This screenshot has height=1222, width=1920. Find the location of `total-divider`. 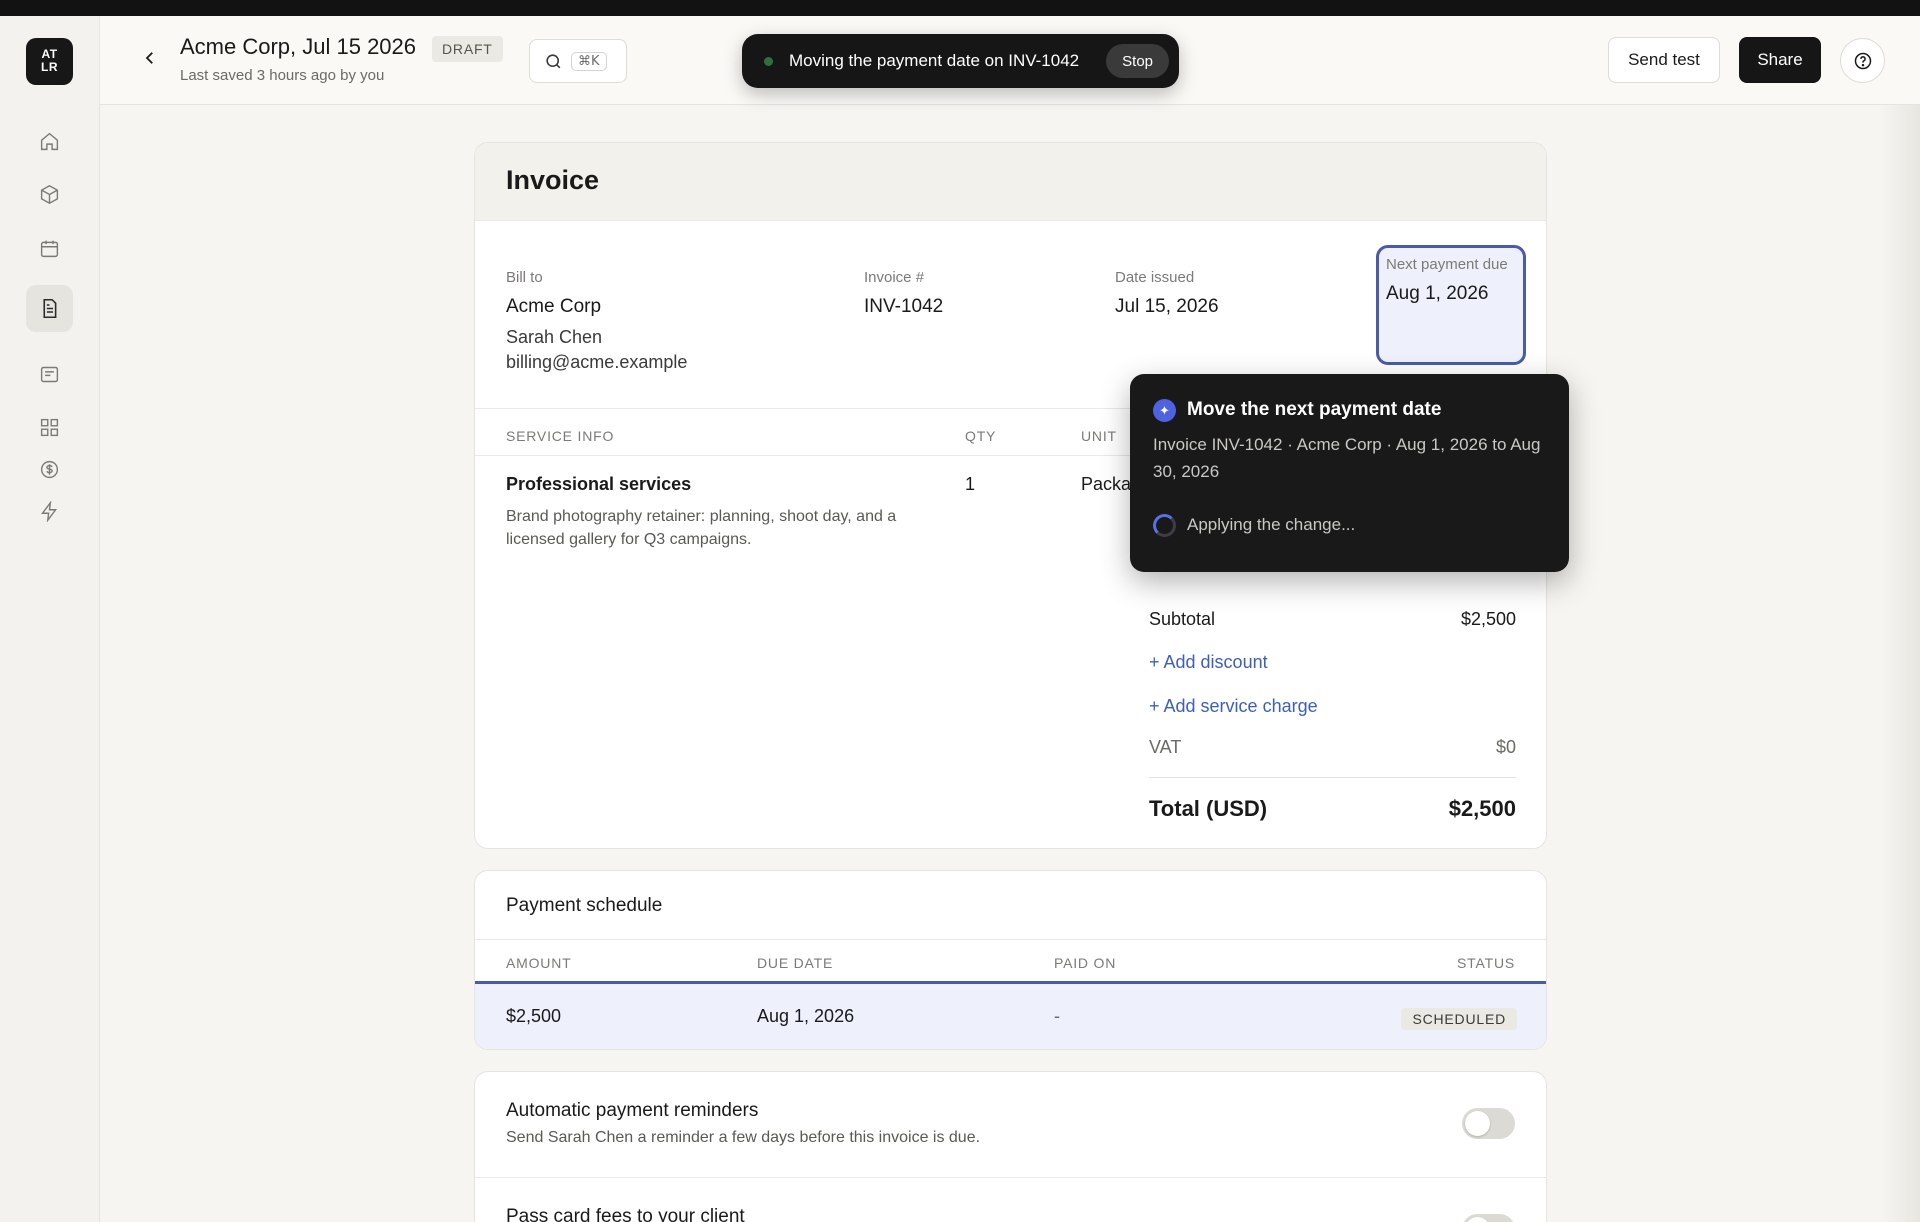

total-divider is located at coordinates (1332, 777).